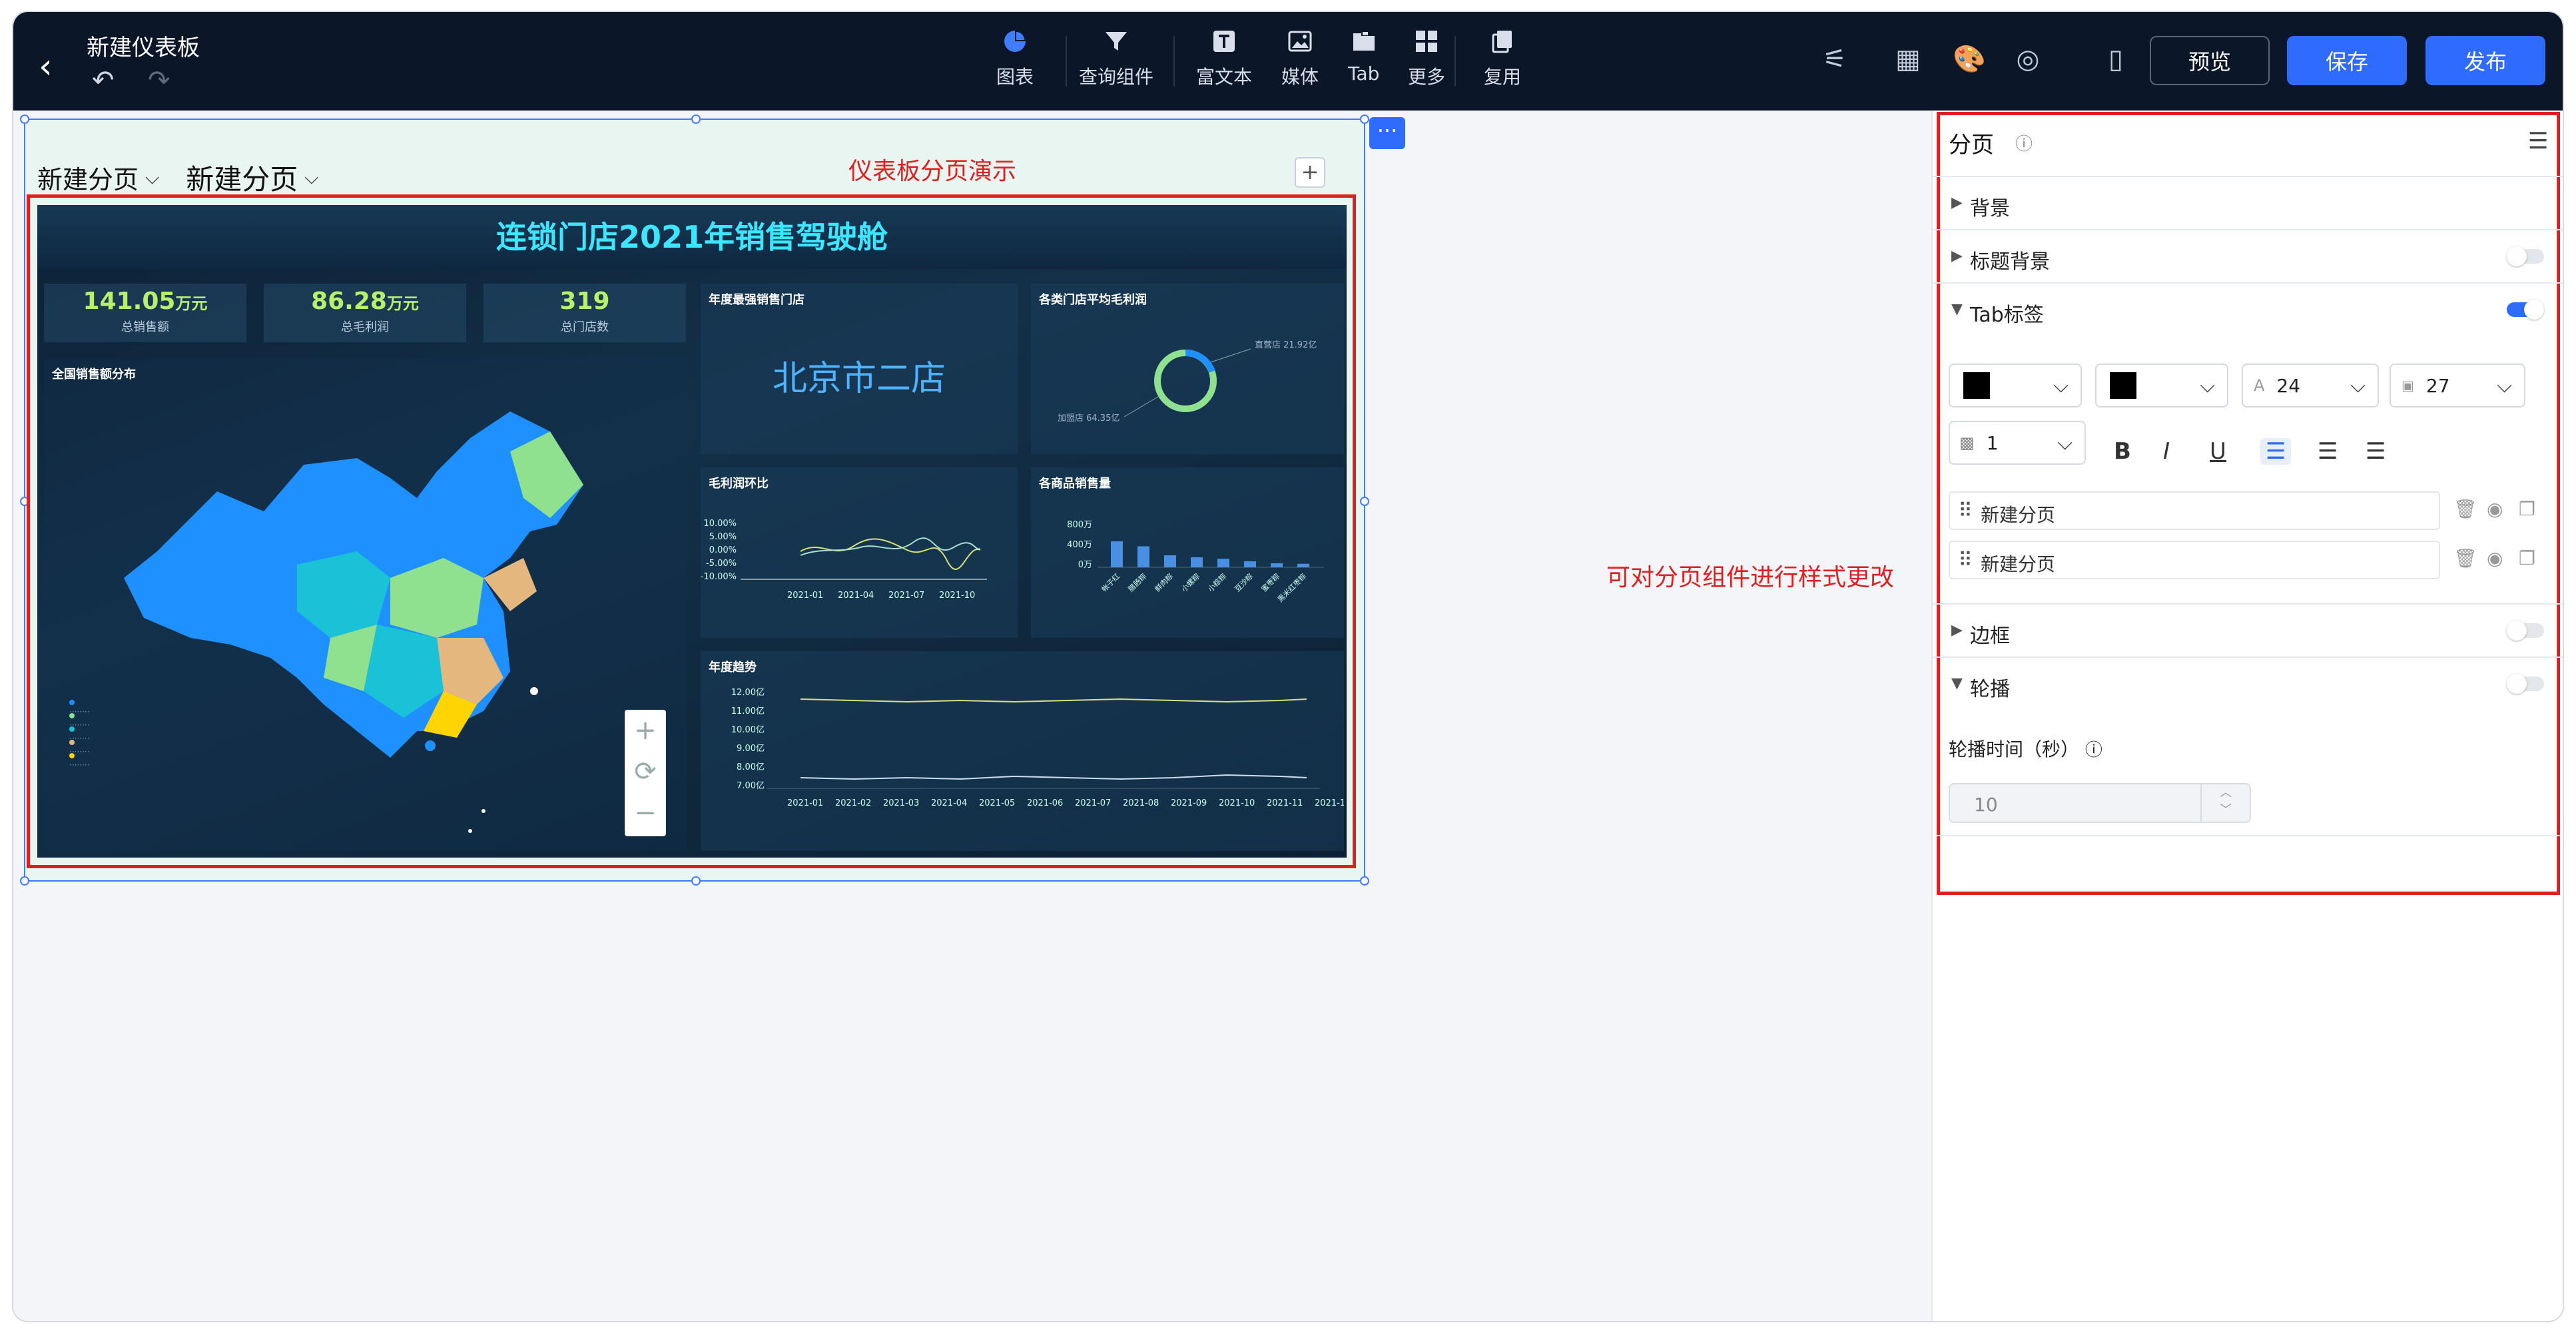 The height and width of the screenshot is (1333, 2576). I want to click on eye-off-icon: ◎, so click(2028, 60).